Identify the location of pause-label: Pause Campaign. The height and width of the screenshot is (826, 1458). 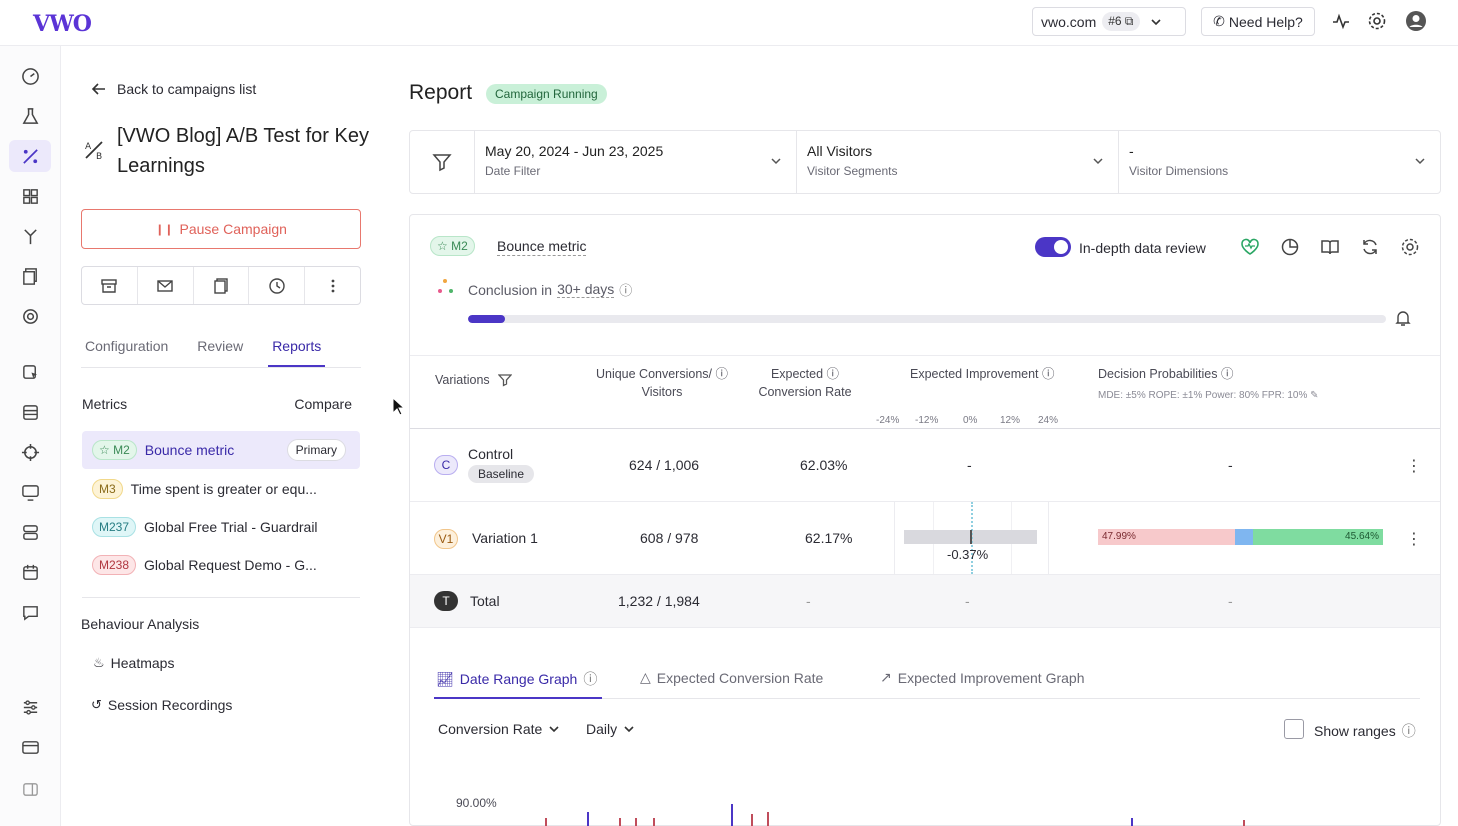
(233, 229).